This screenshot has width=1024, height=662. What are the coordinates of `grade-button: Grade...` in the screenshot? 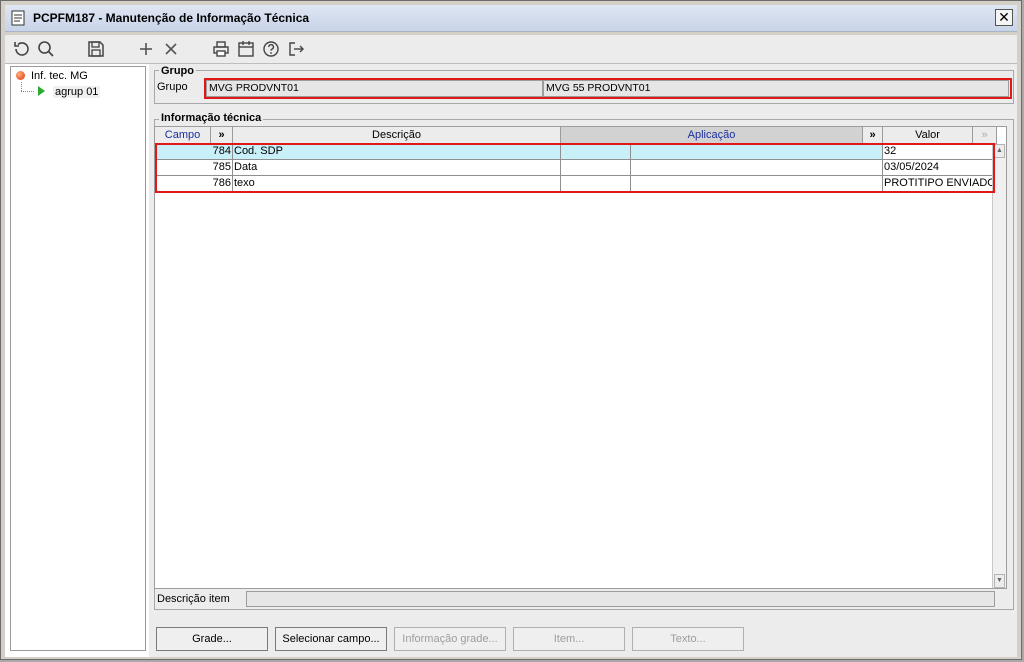 It's located at (212, 639).